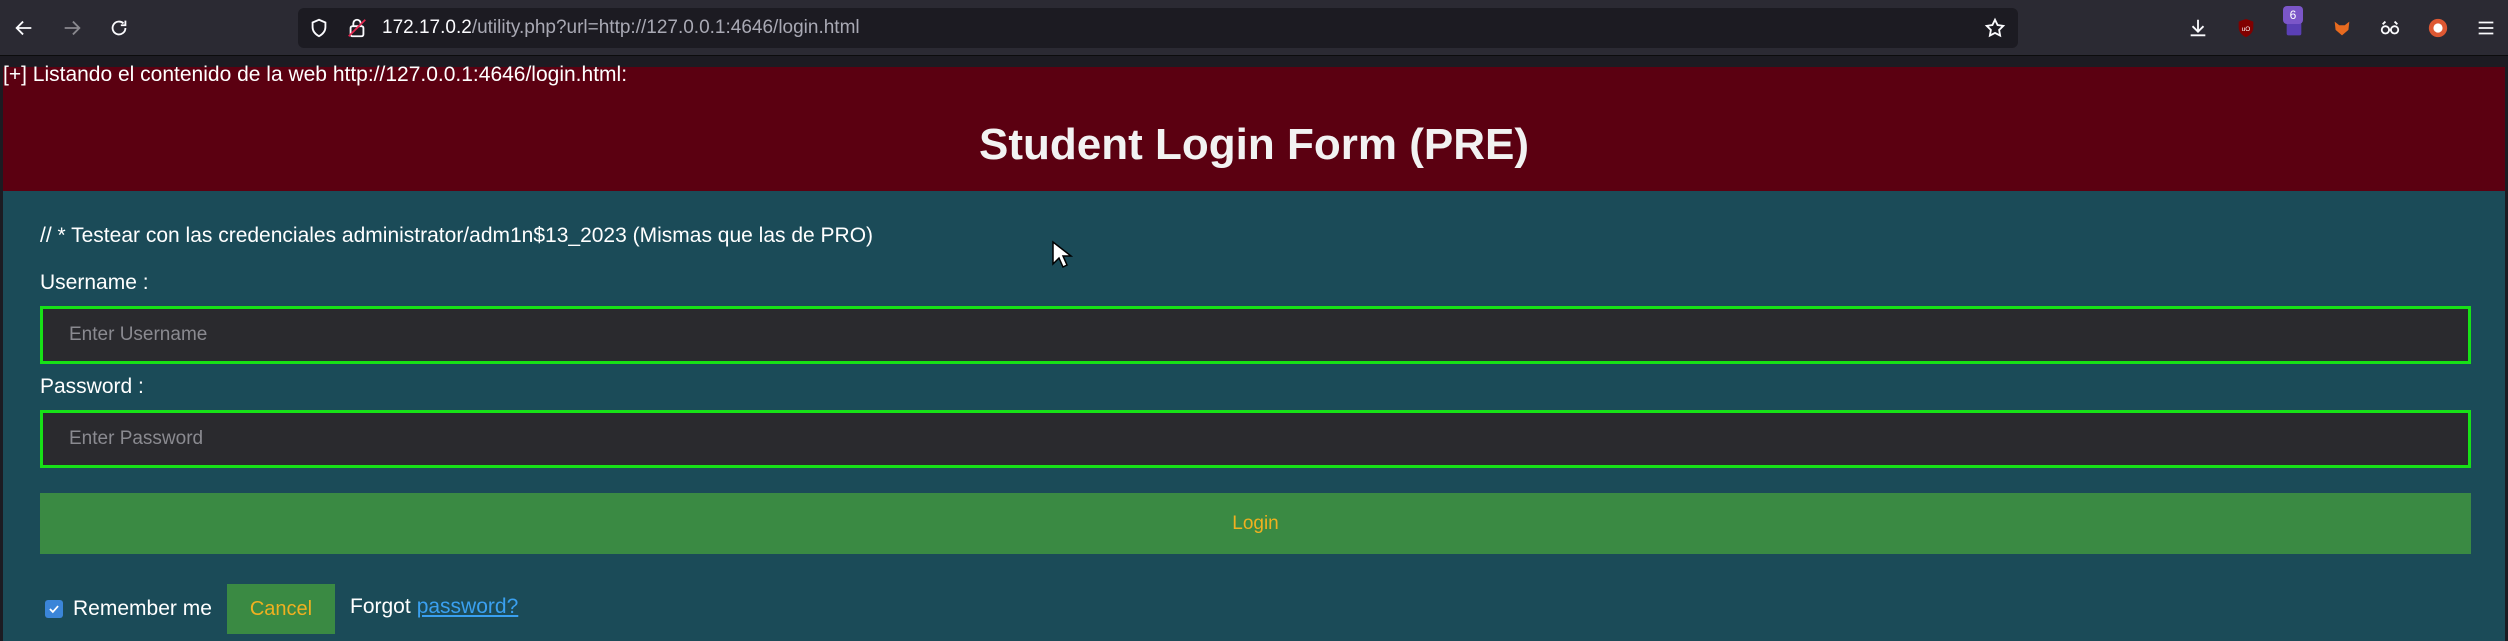 The image size is (2508, 641). What do you see at coordinates (468, 606) in the screenshot?
I see `forgot-password-link: password?` at bounding box center [468, 606].